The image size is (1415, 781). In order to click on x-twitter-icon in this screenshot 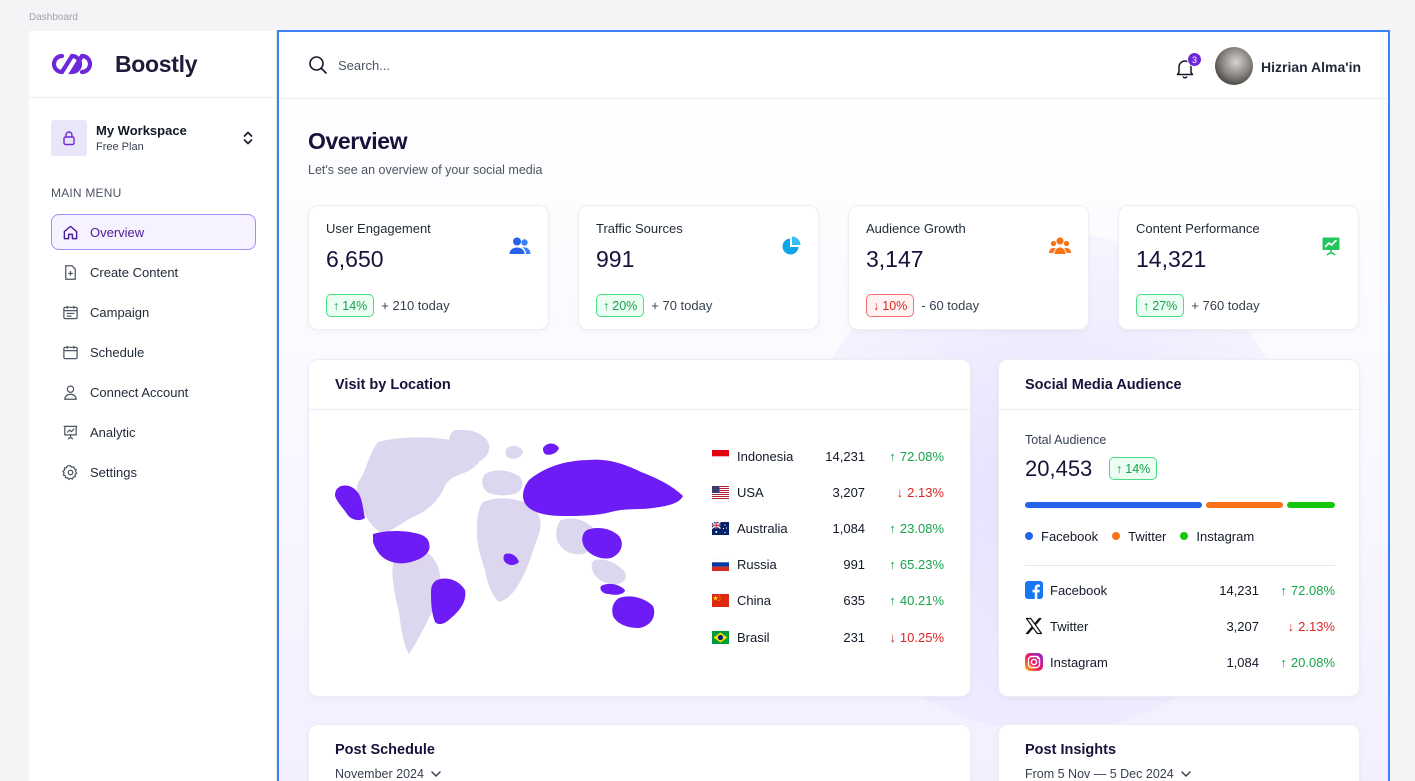, I will do `click(1034, 626)`.